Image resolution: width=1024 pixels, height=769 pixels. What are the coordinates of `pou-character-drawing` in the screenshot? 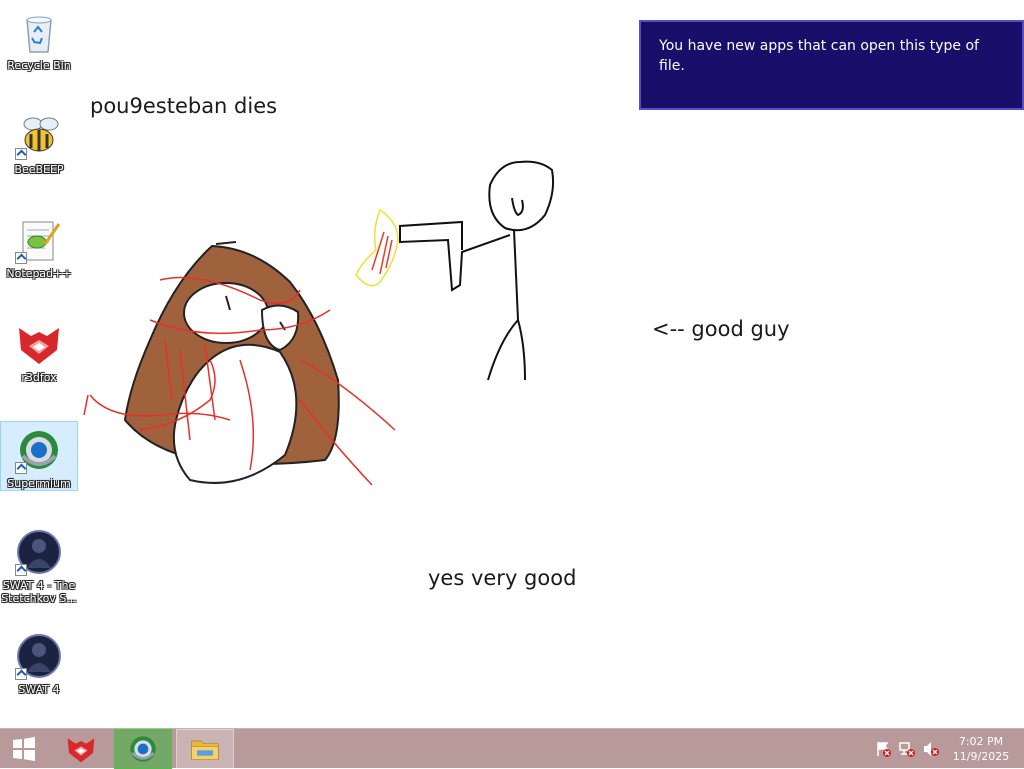 It's located at (231, 362).